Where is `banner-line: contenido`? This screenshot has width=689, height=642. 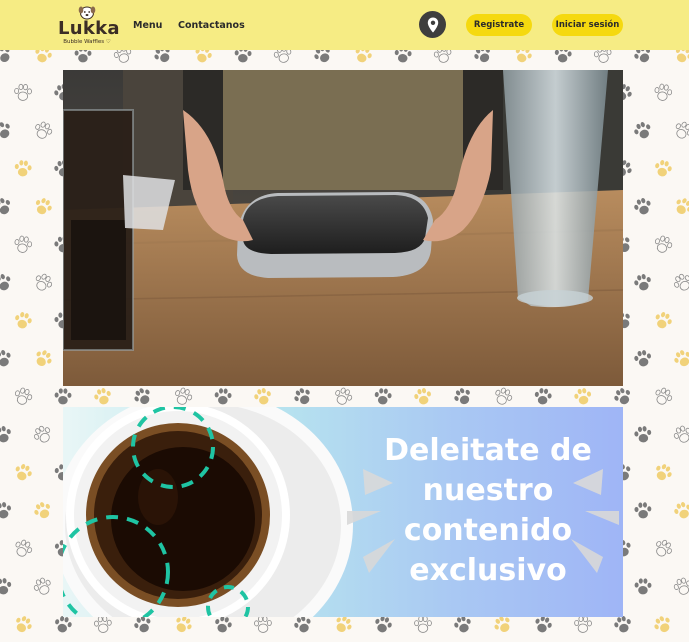 banner-line: contenido is located at coordinates (488, 530).